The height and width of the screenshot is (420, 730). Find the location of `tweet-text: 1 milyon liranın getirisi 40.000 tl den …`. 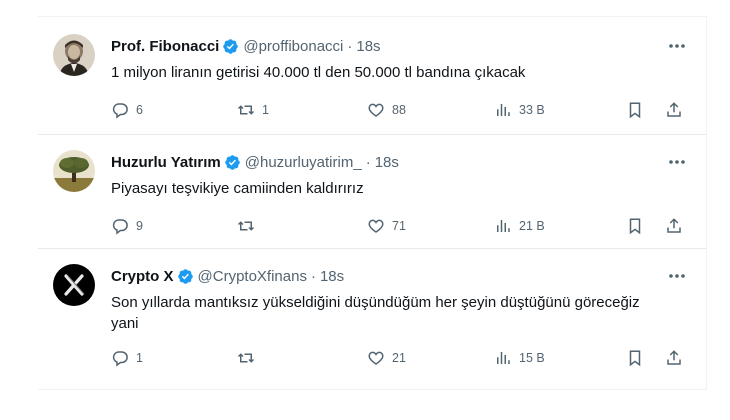

tweet-text: 1 milyon liranın getirisi 40.000 tl den … is located at coordinates (318, 72).